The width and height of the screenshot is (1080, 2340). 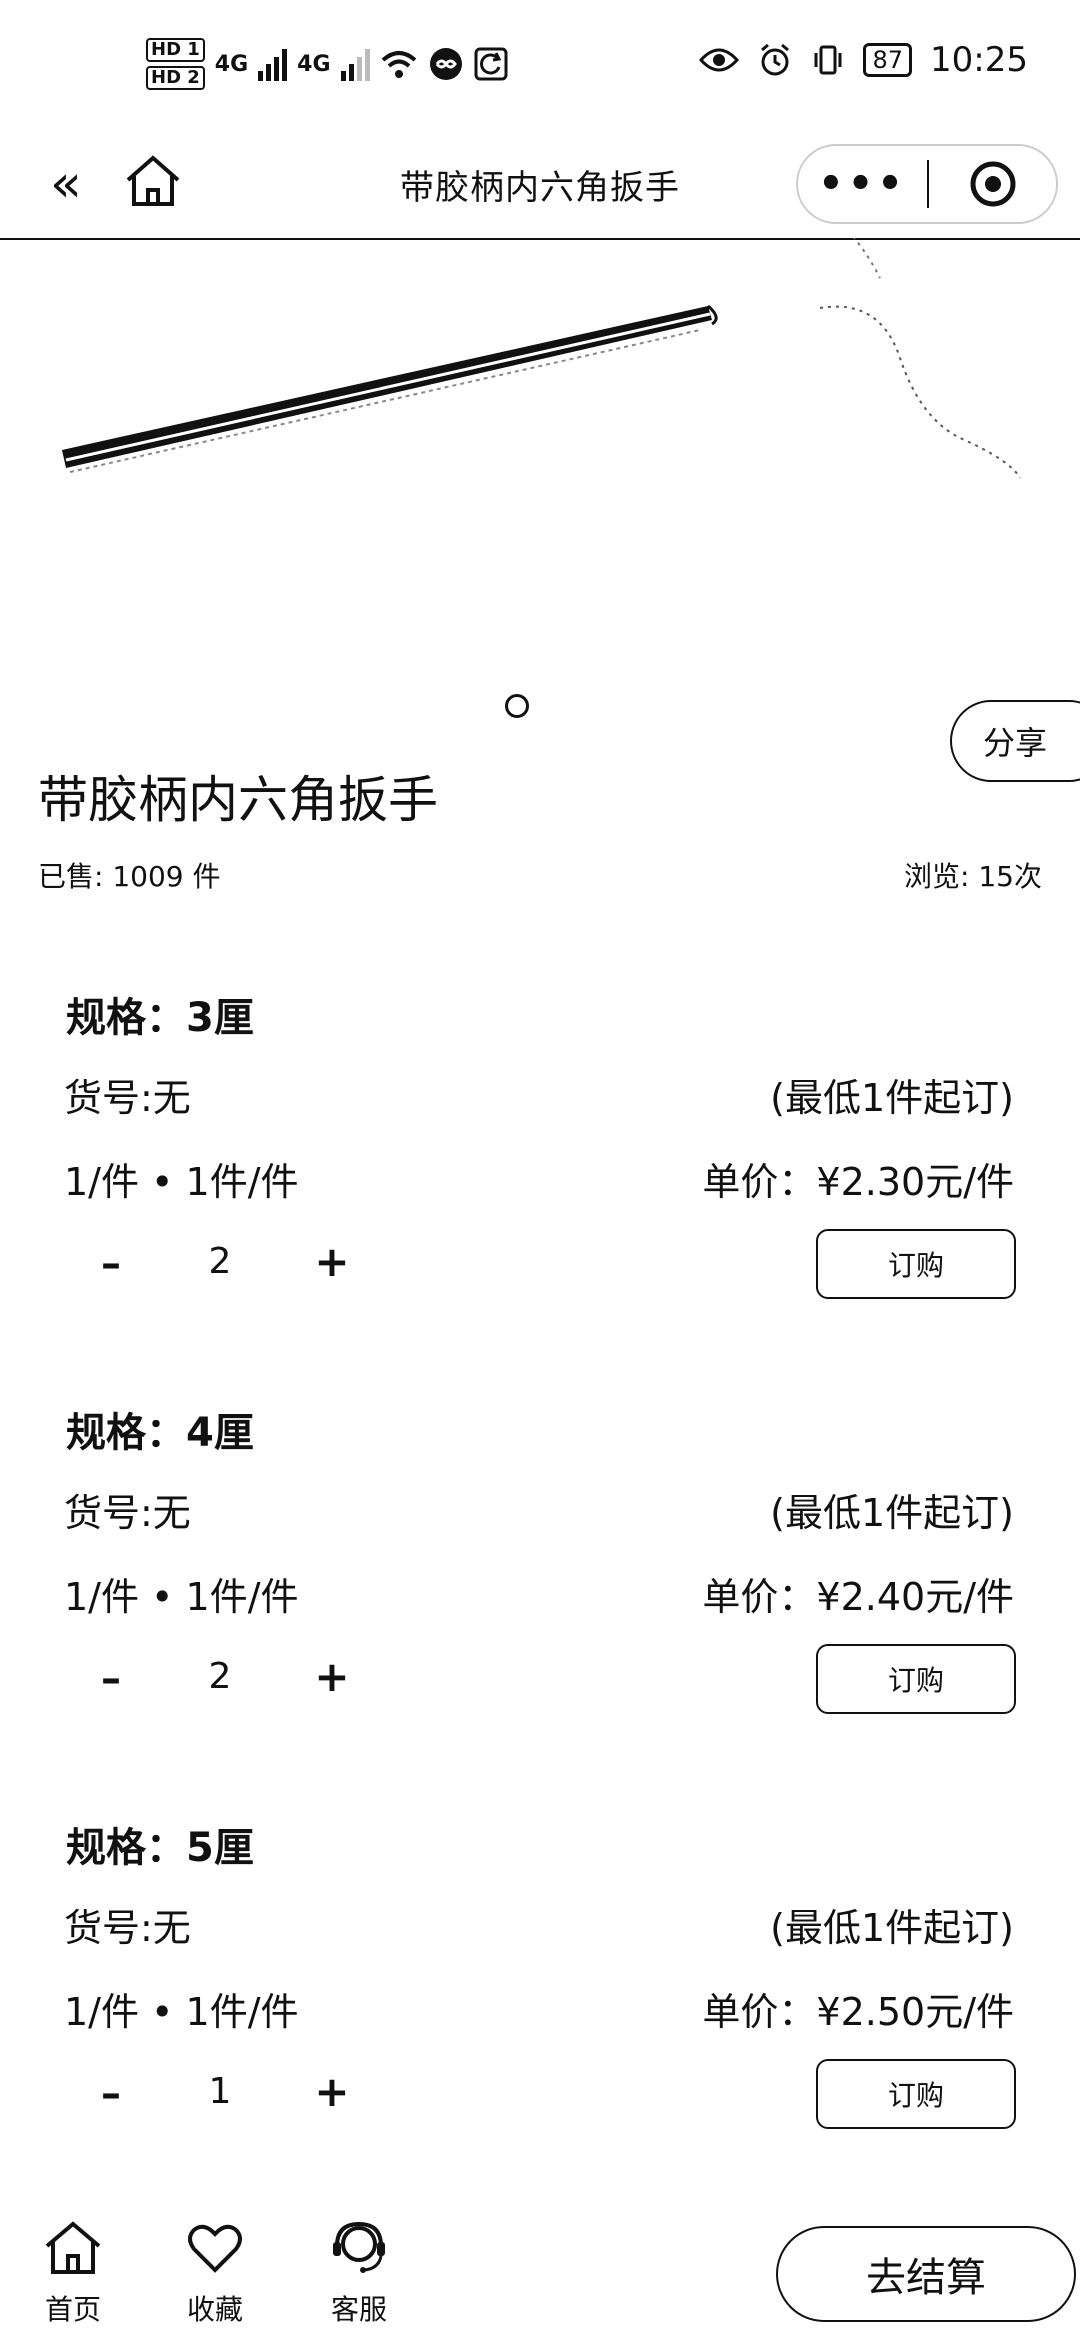 What do you see at coordinates (220, 2091) in the screenshot?
I see `quantity-value: 1` at bounding box center [220, 2091].